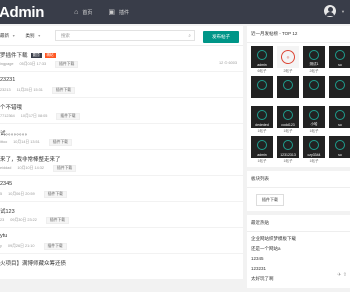 This screenshot has height=292, width=350. What do you see at coordinates (121, 137) in the screenshot?
I see `post-row: 试。。。。。。。。ittoo10月14日 13:51插件下载` at bounding box center [121, 137].